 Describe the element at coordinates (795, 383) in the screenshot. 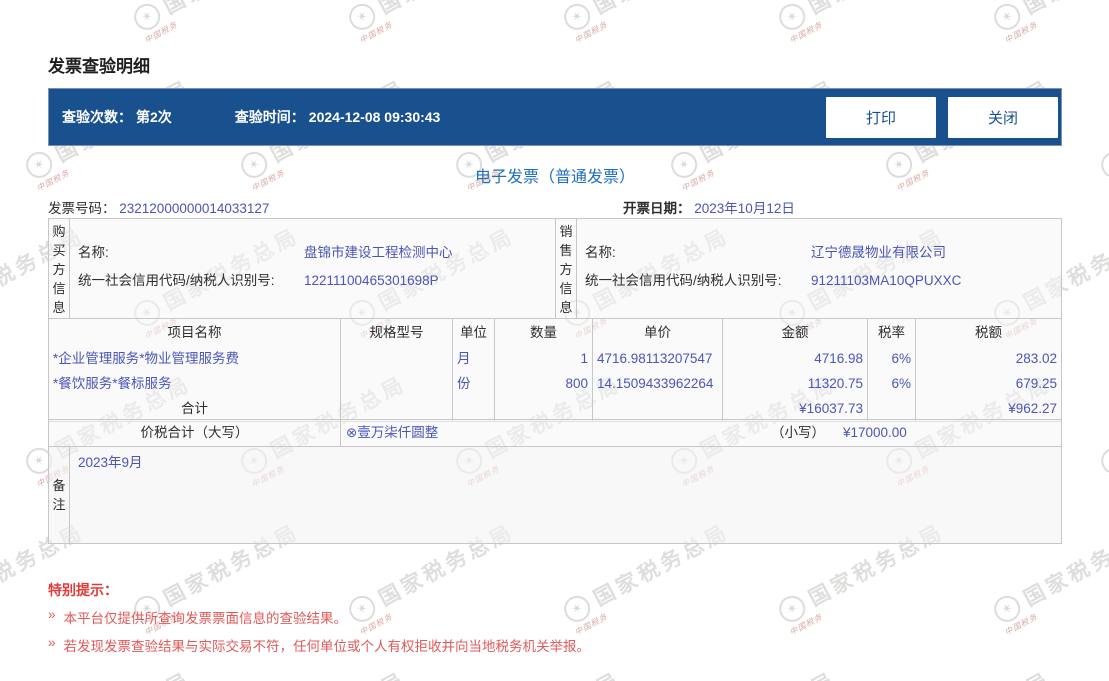

I see `item-amount: 11320.75` at that location.